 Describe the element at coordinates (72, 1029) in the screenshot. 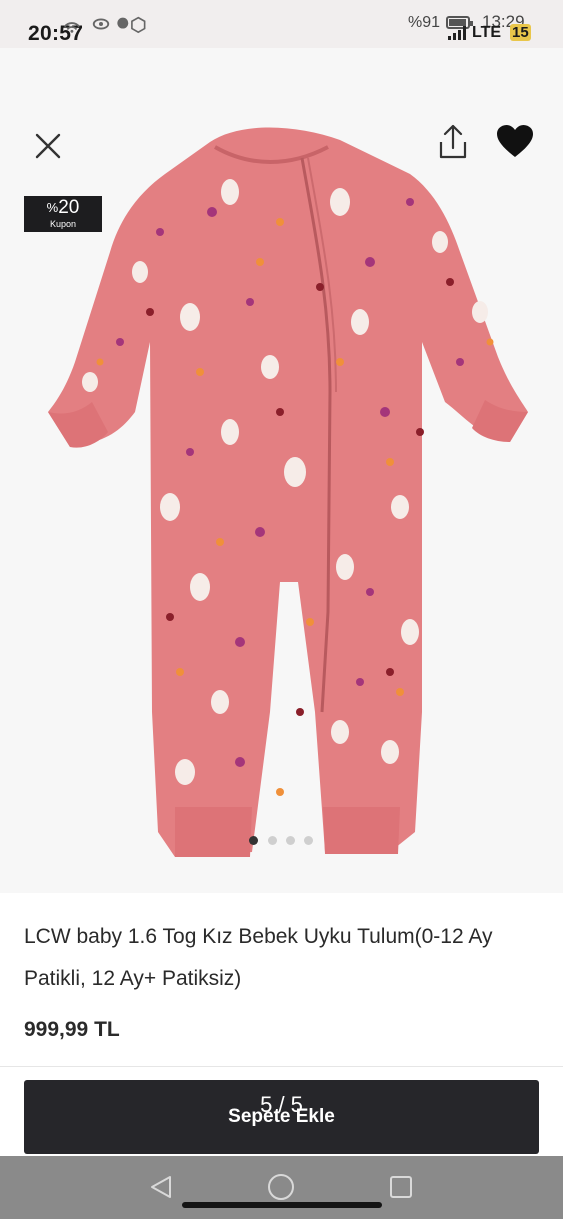

I see `product-price: 999,99 TL` at that location.